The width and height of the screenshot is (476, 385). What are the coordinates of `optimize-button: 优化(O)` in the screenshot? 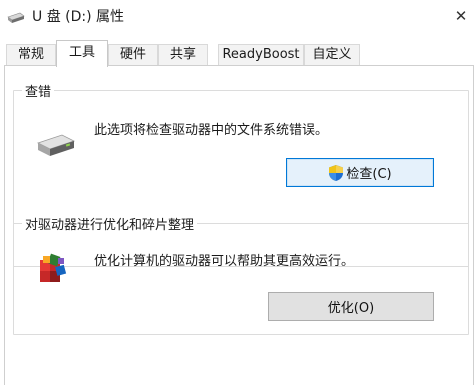 It's located at (351, 306).